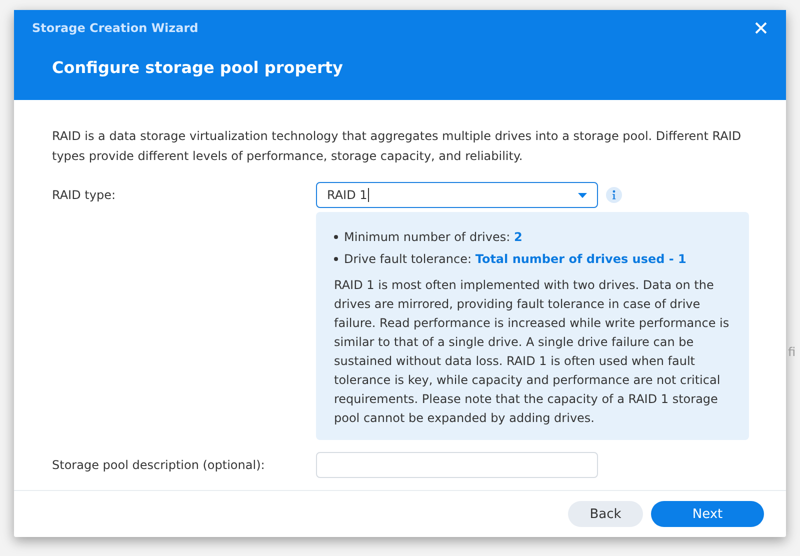  Describe the element at coordinates (198, 67) in the screenshot. I see `page-heading: Configure storage pool property` at that location.